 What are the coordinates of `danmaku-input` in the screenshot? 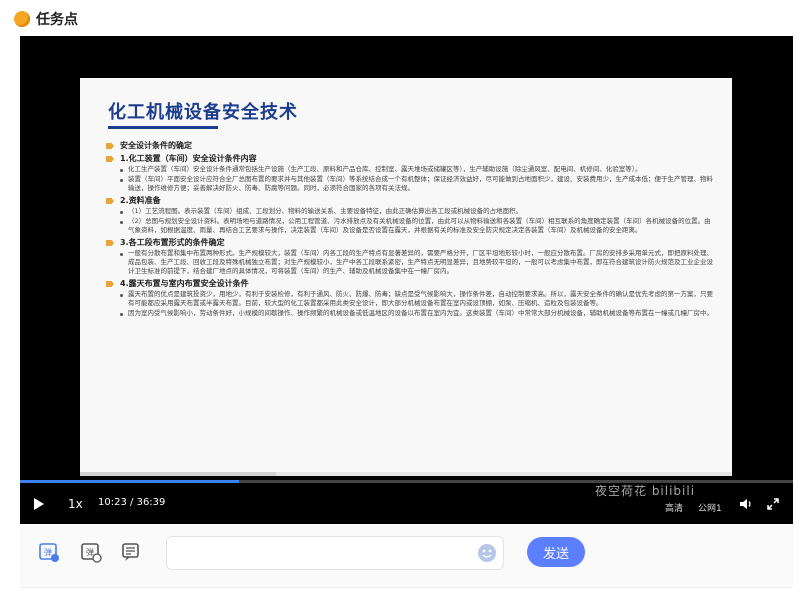 It's located at (335, 553).